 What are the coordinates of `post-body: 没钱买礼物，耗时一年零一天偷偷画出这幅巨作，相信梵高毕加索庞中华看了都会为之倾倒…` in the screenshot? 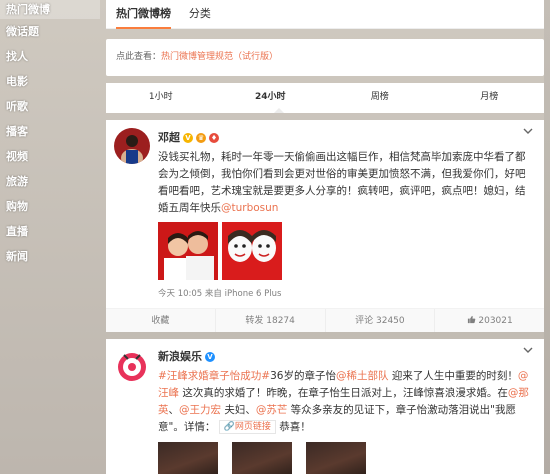 It's located at (342, 182).